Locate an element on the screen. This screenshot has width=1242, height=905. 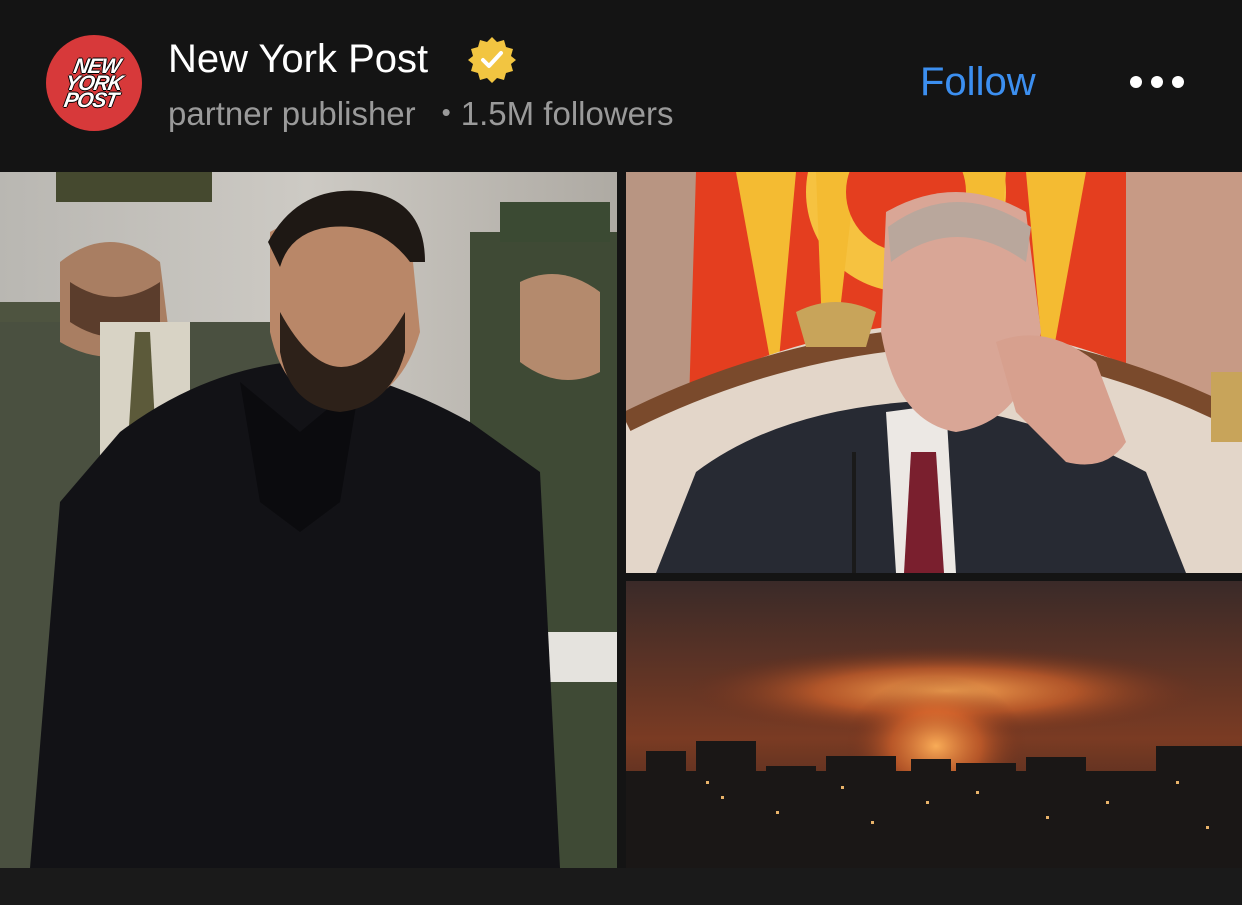
publisher-name: New York Post is located at coordinates (298, 59).